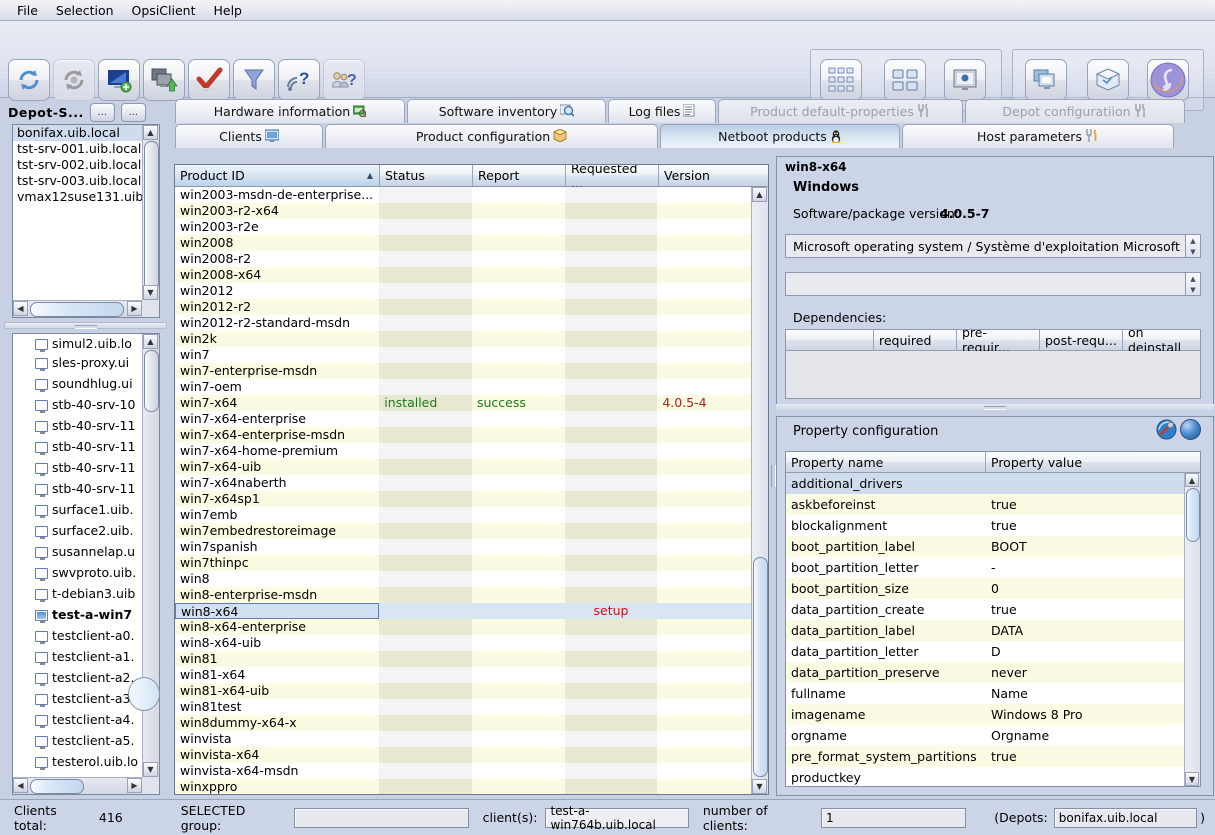 The image size is (1215, 835). What do you see at coordinates (463, 611) in the screenshot?
I see `table-row: win8-x64 setup` at bounding box center [463, 611].